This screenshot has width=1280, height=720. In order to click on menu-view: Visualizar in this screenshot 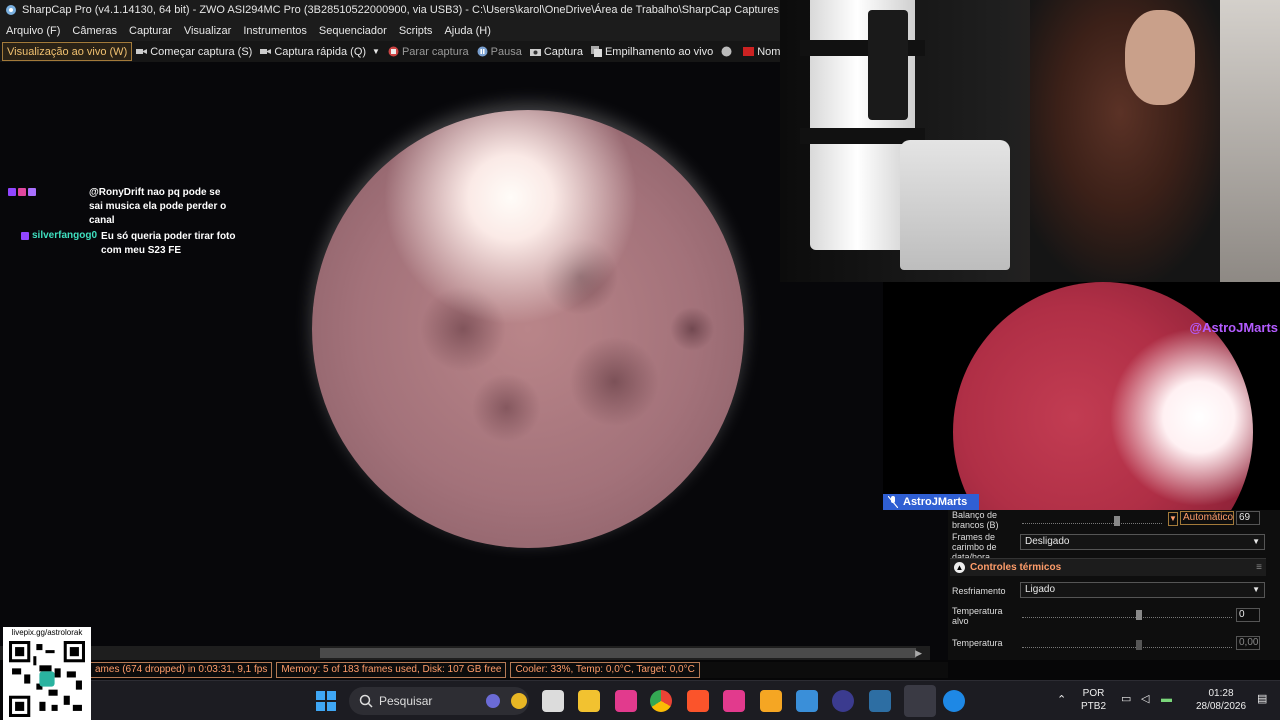, I will do `click(208, 31)`.